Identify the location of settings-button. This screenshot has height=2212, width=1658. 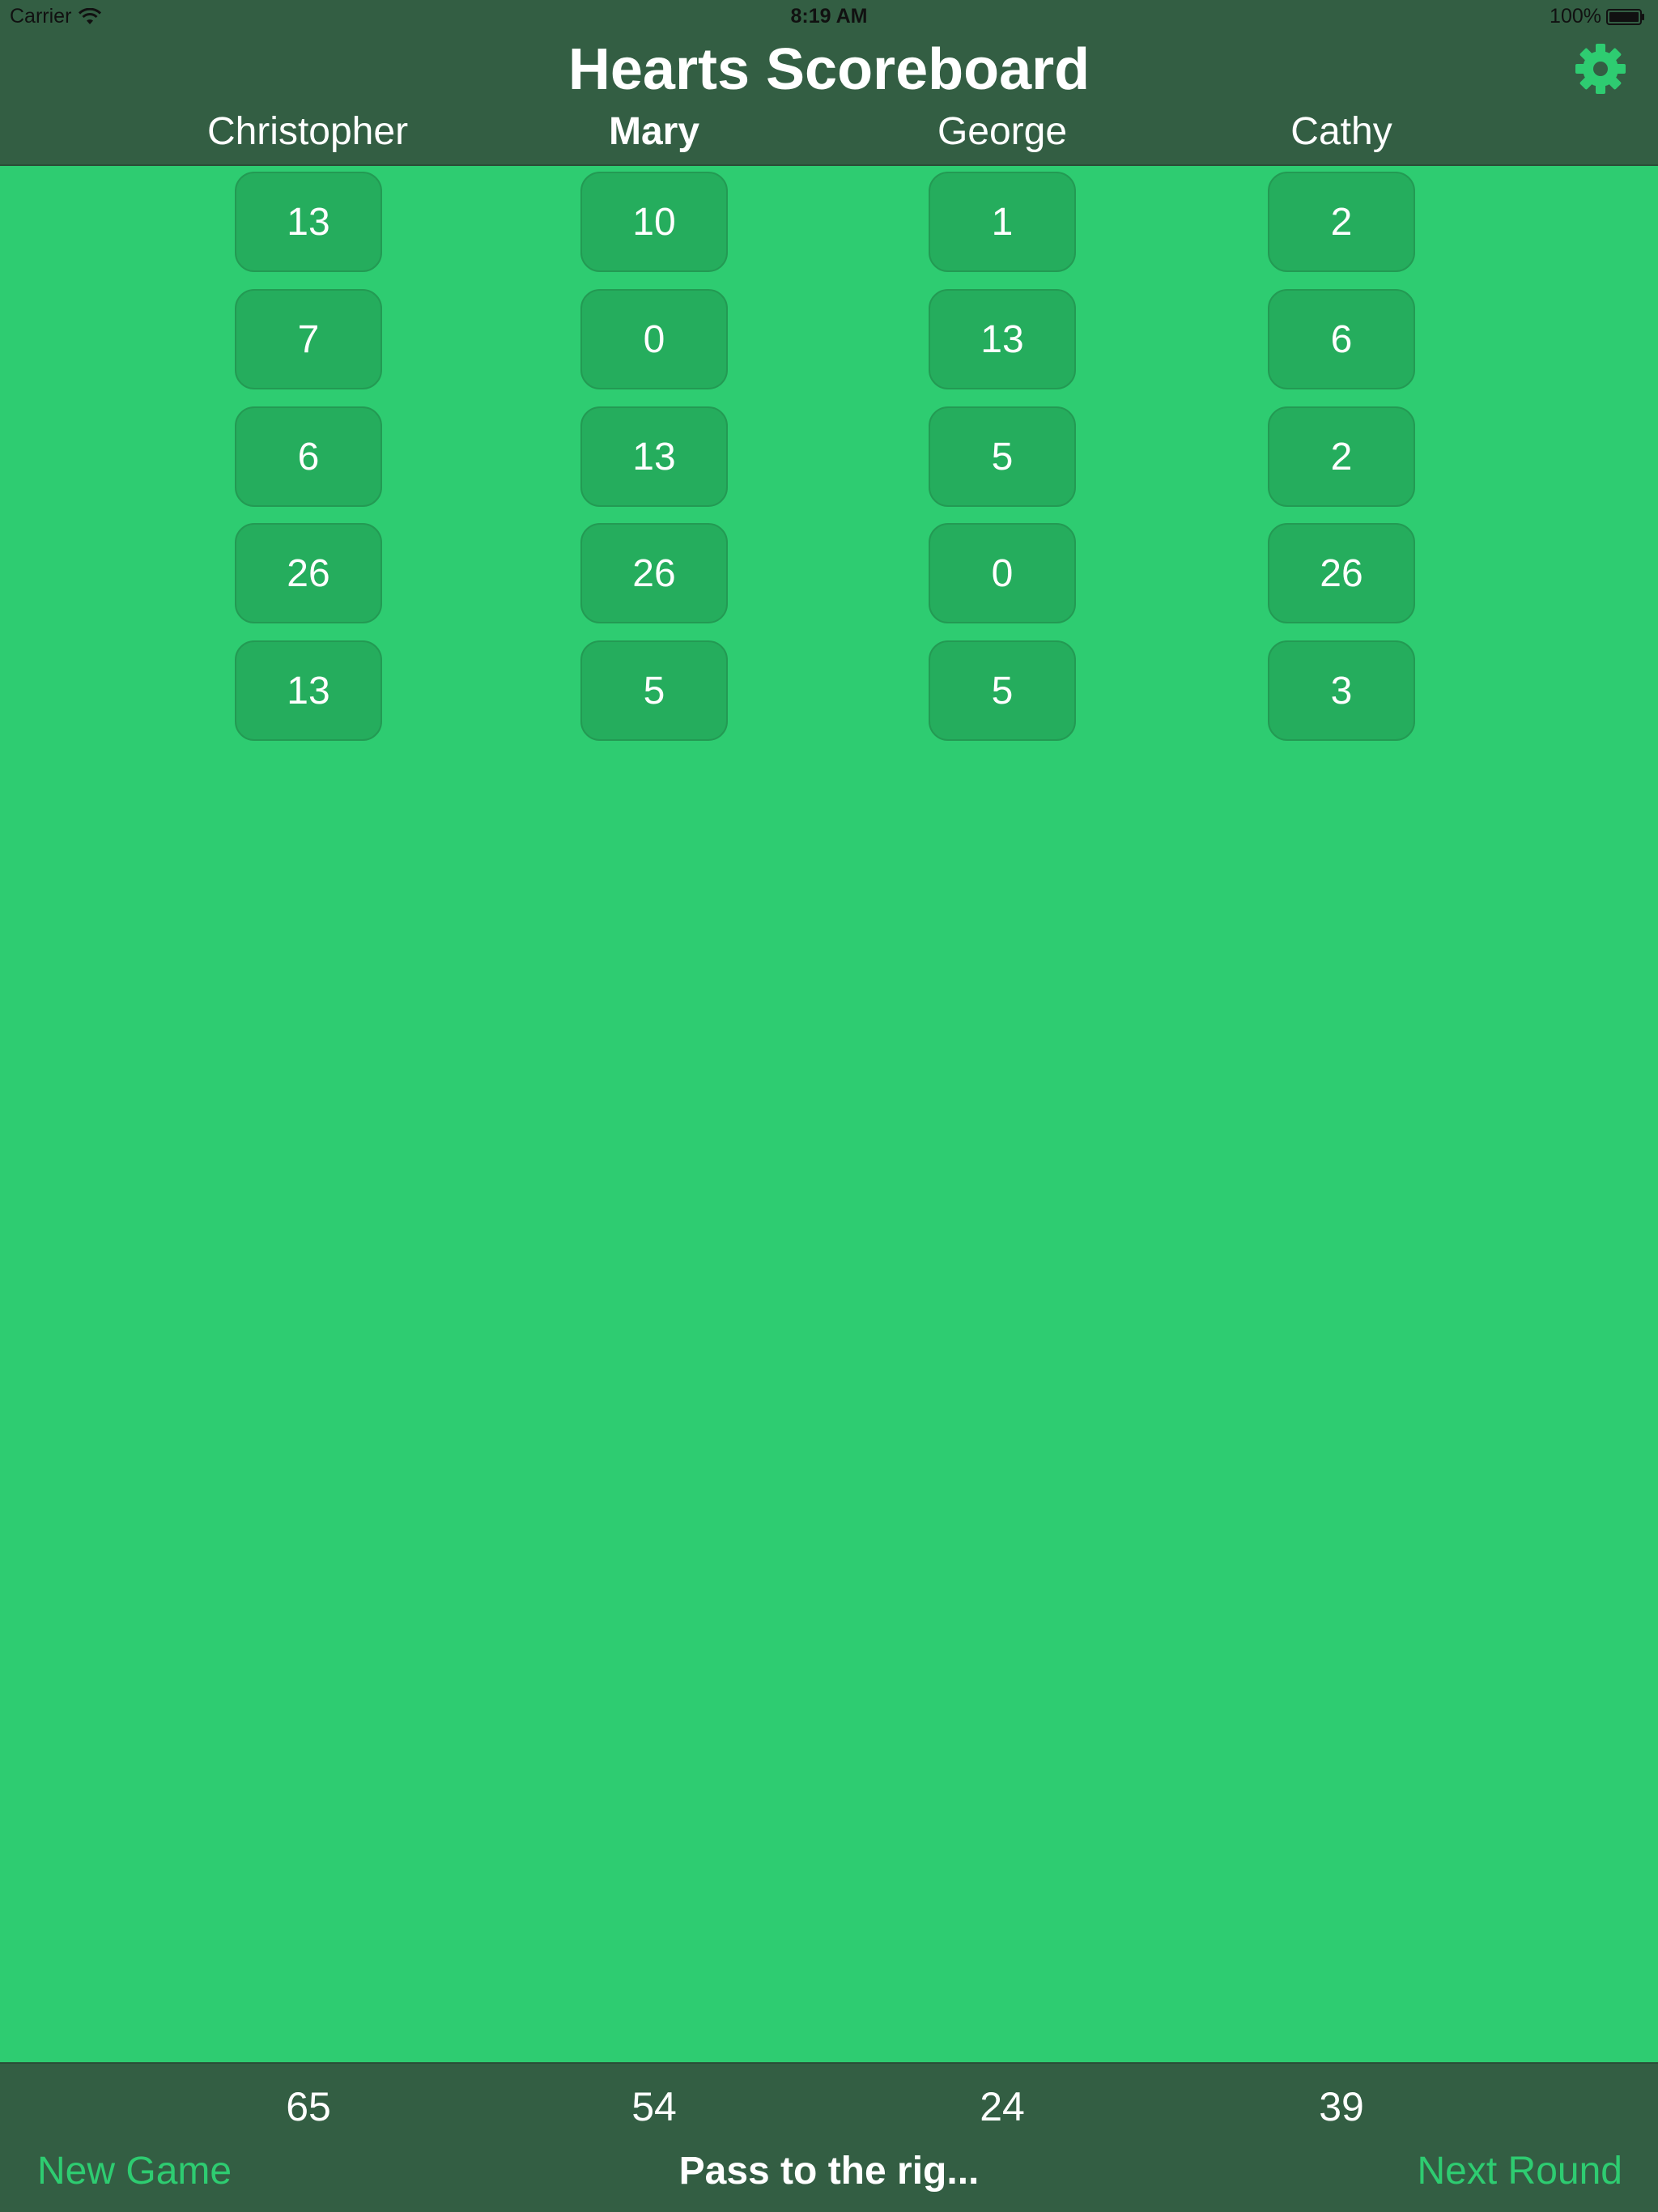
(1600, 69).